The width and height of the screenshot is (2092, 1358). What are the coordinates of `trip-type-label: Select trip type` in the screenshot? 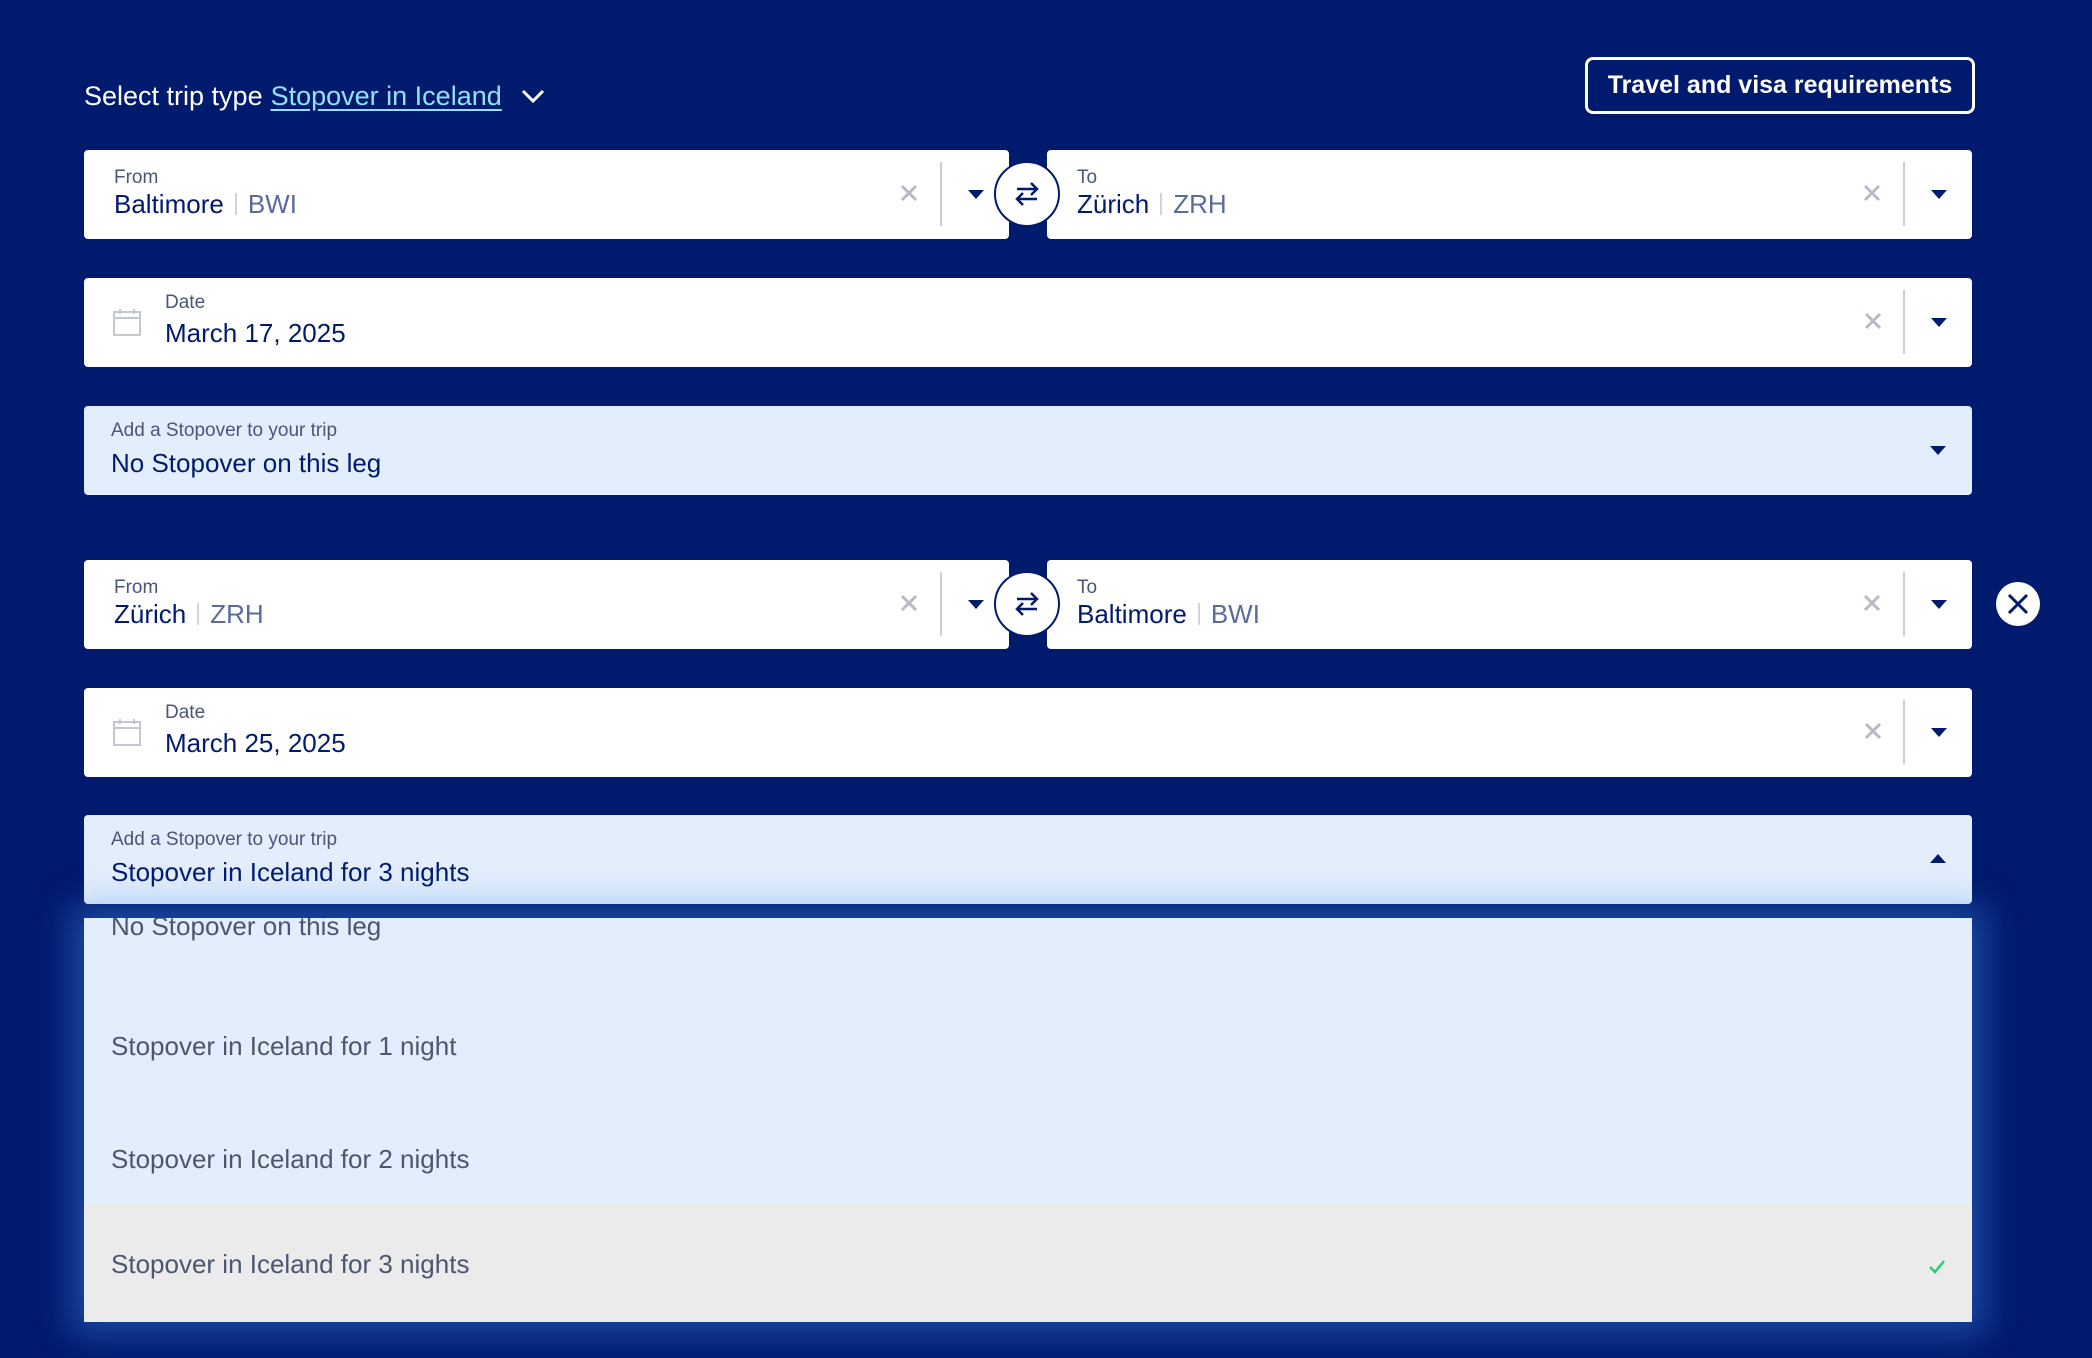 It's located at (173, 95).